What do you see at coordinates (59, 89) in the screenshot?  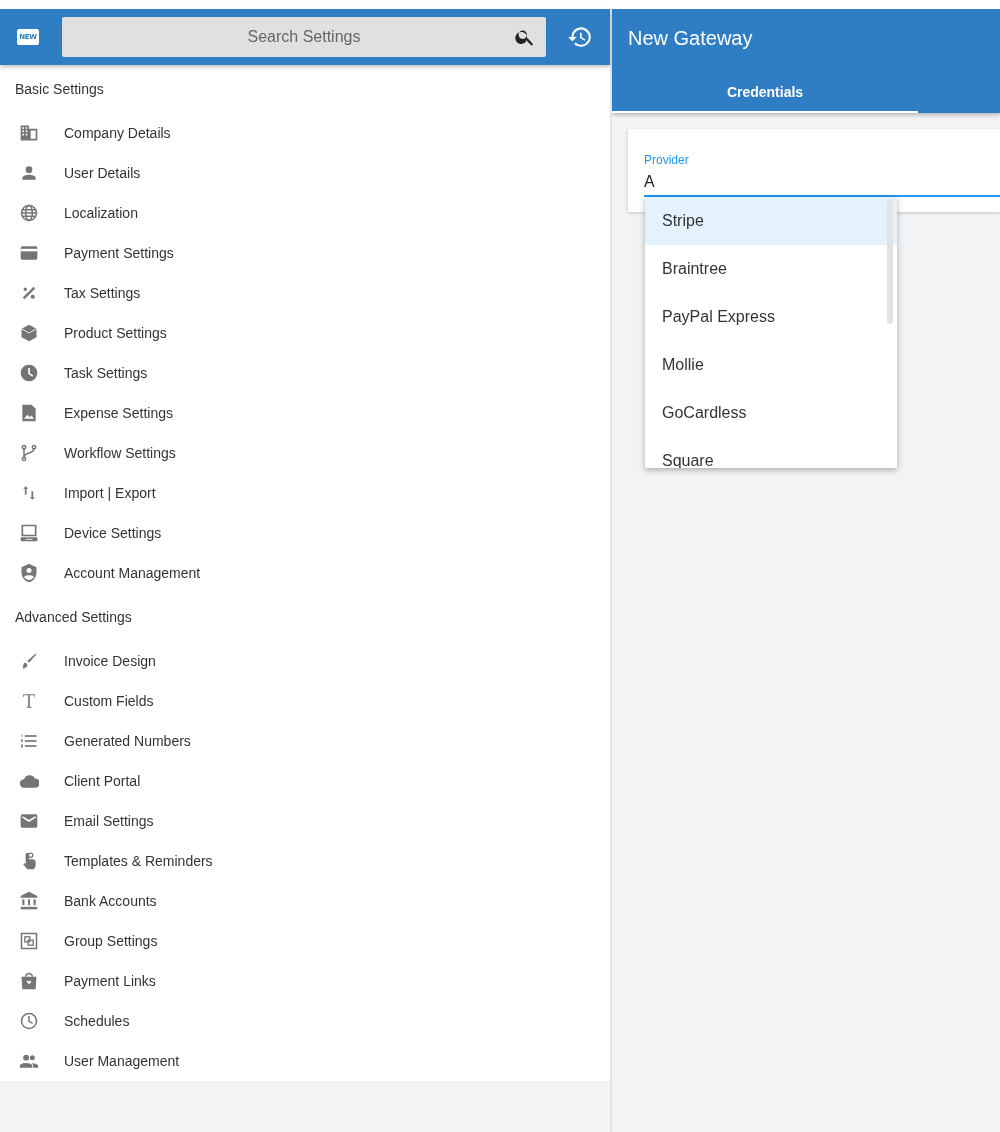 I see `section-heading: Basic Settings` at bounding box center [59, 89].